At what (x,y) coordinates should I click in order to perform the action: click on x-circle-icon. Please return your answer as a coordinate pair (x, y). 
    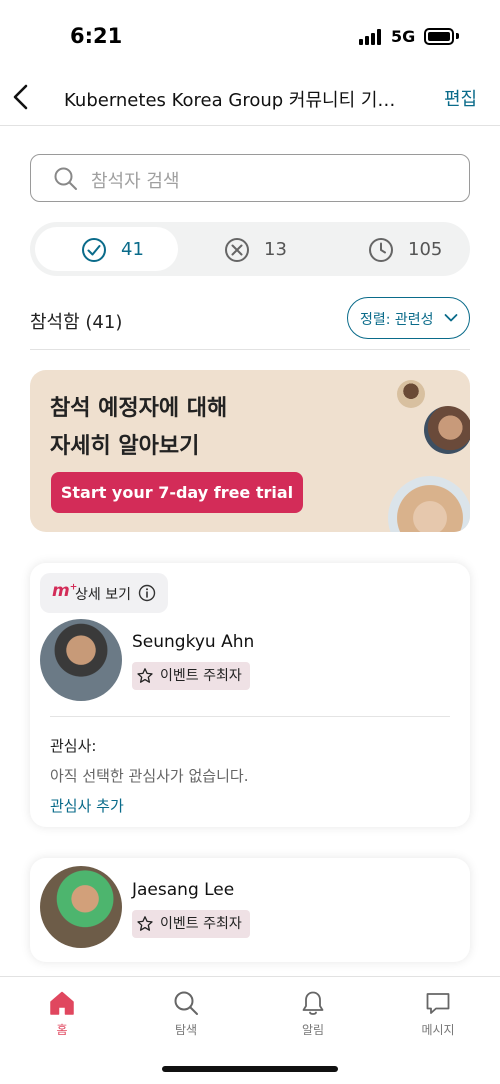
    Looking at the image, I should click on (237, 250).